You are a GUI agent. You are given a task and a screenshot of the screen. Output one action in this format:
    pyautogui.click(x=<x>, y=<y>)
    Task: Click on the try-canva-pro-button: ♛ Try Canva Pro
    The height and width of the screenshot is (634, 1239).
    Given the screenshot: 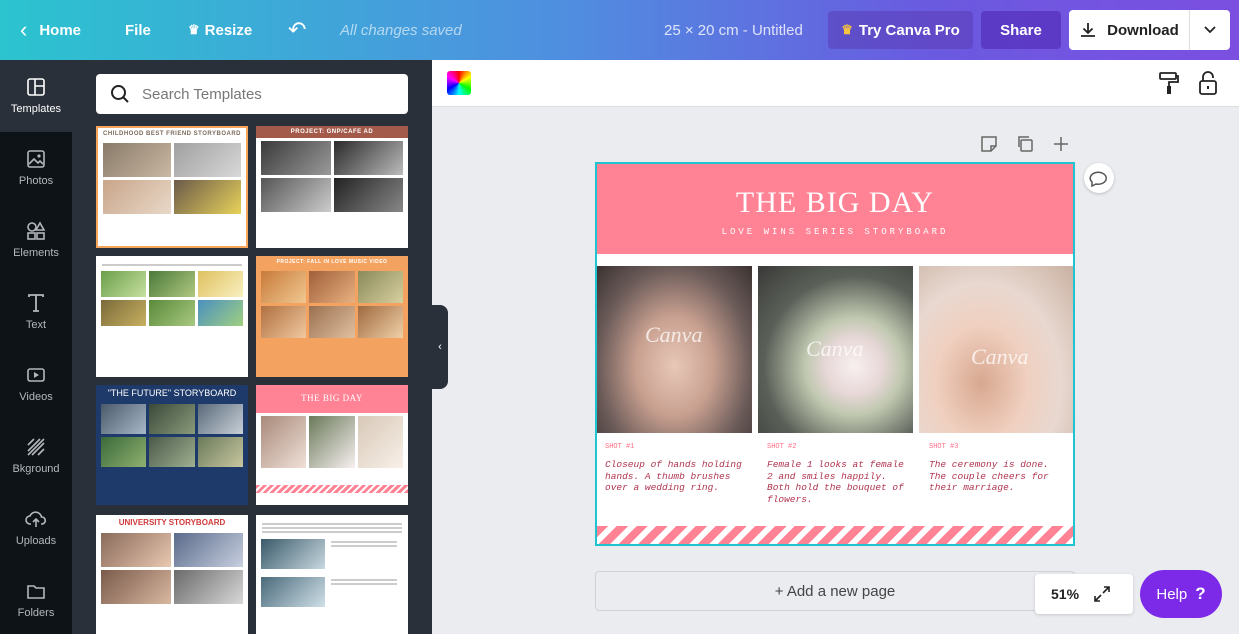 What is the action you would take?
    pyautogui.click(x=900, y=30)
    